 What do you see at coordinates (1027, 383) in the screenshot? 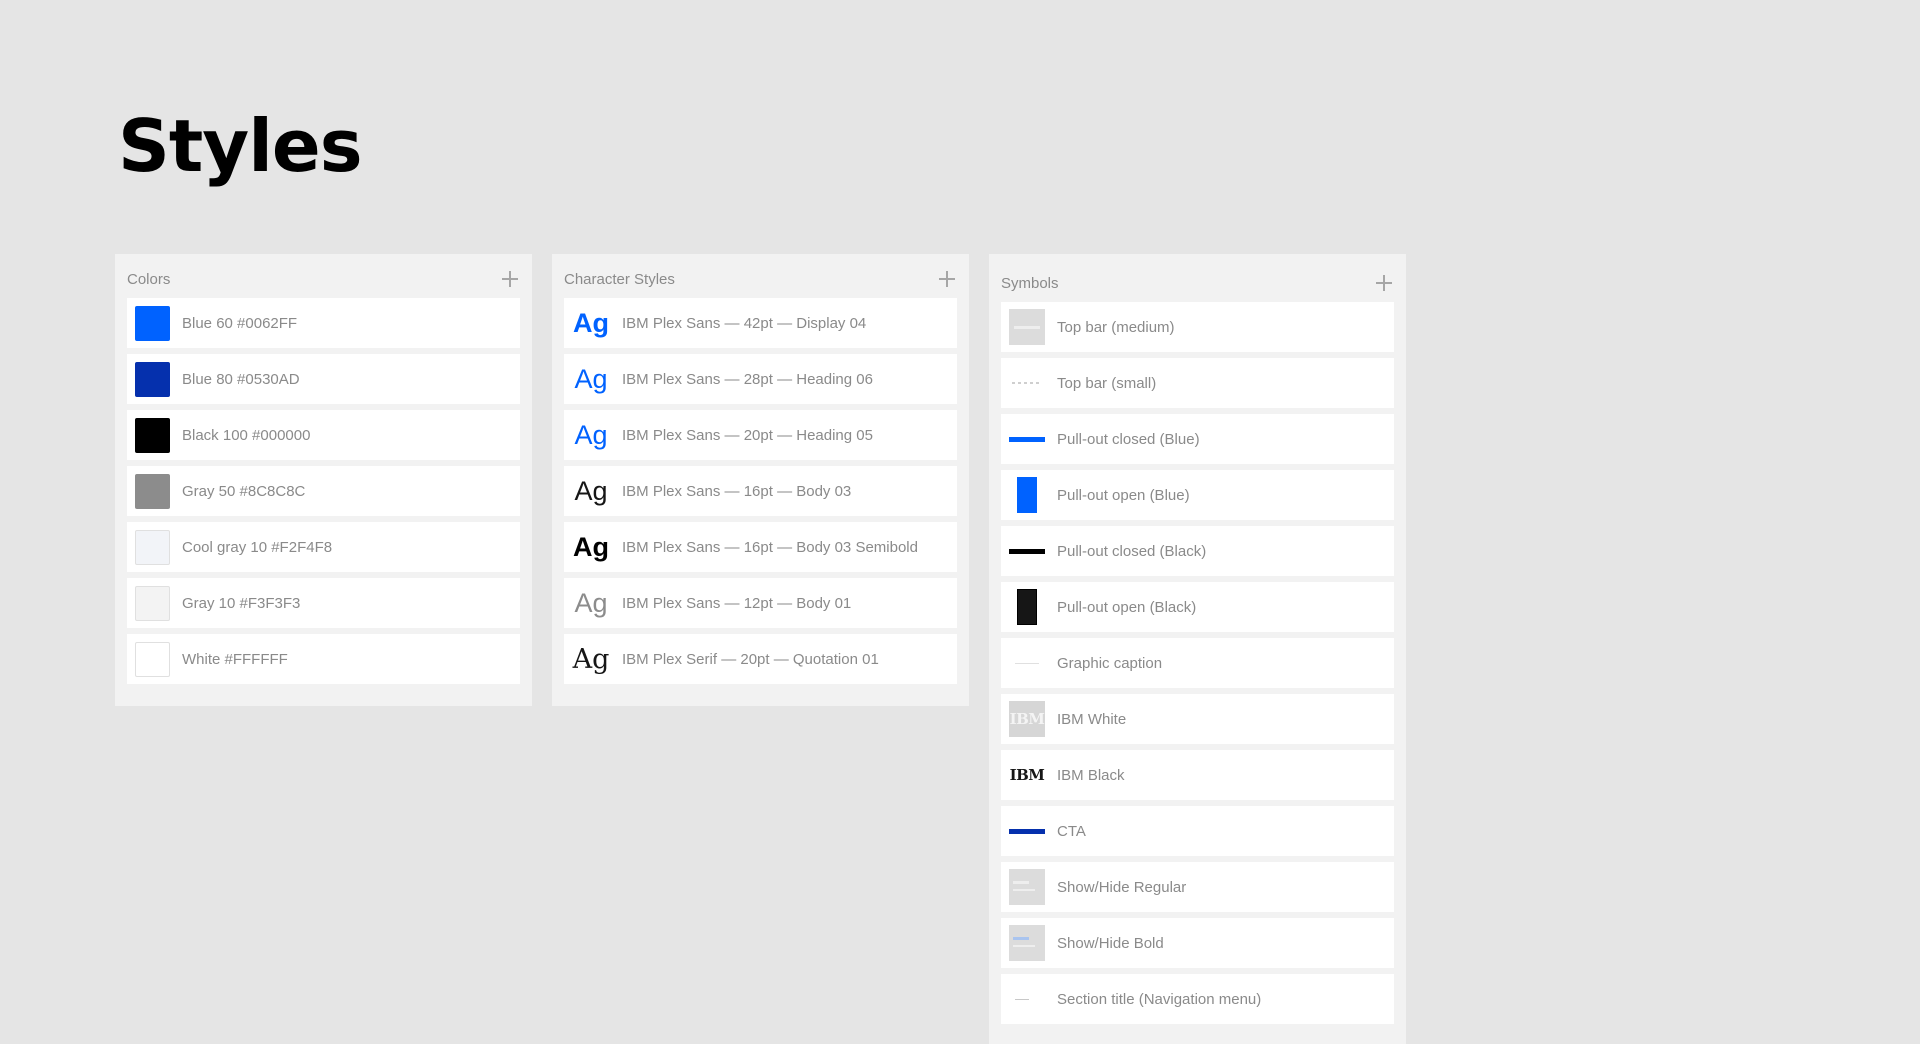
I see `top-bar-small-thumbnail-icon` at bounding box center [1027, 383].